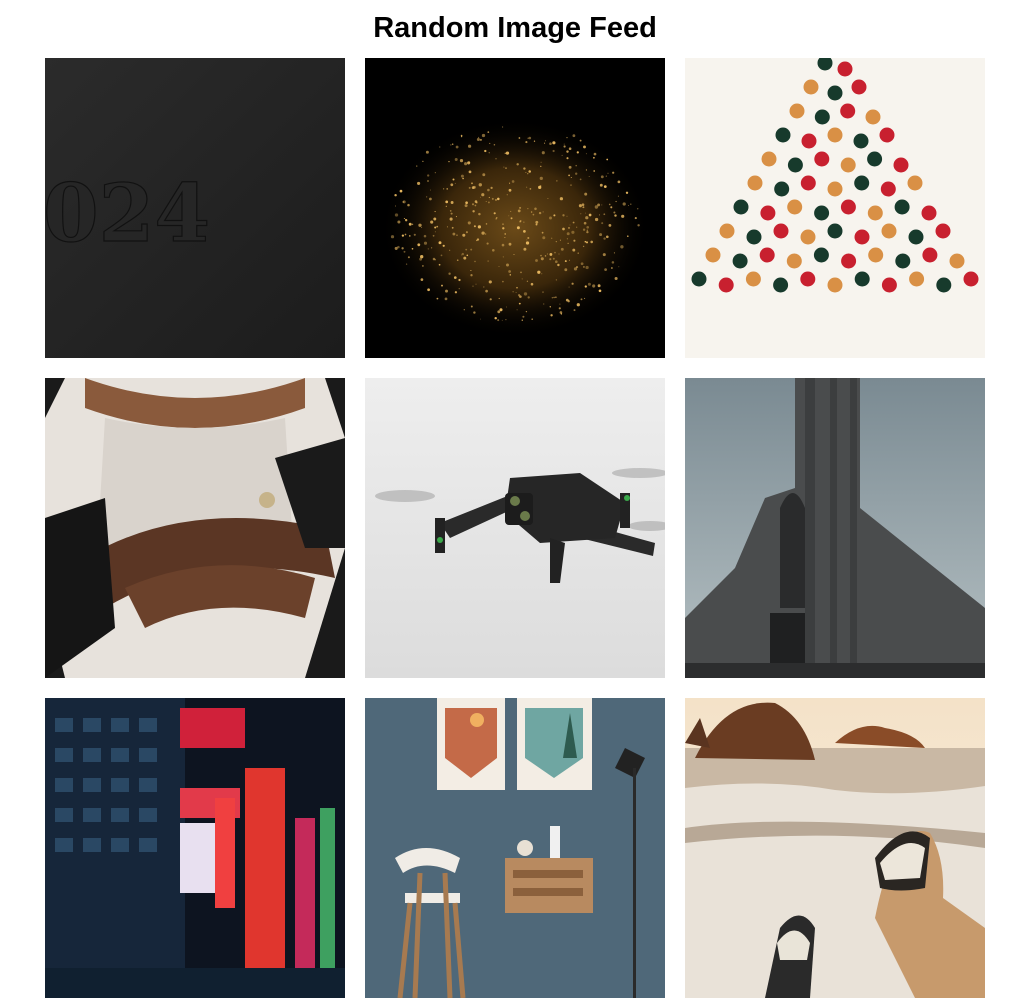 This screenshot has width=1030, height=998. I want to click on beach-photo, so click(835, 848).